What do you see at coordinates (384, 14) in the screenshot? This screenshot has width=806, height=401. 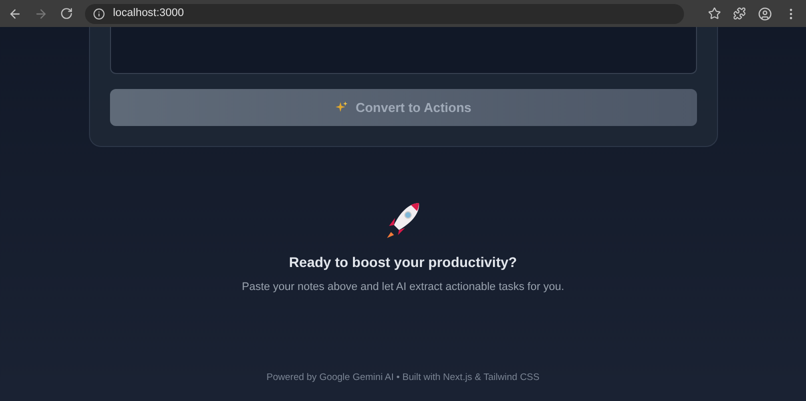 I see `address-bar: localhost:3000` at bounding box center [384, 14].